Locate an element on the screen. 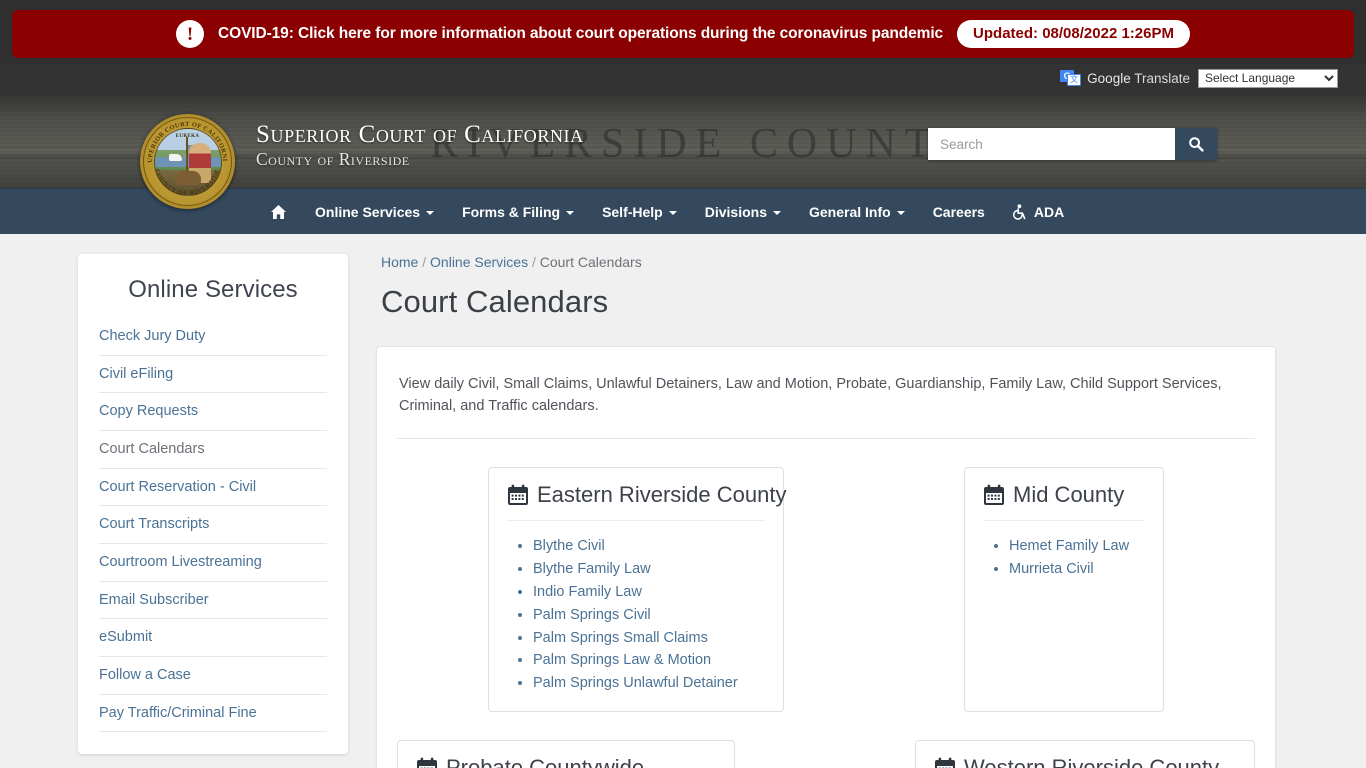 This screenshot has height=768, width=1366. card-title: Probate Countywide is located at coordinates (545, 761).